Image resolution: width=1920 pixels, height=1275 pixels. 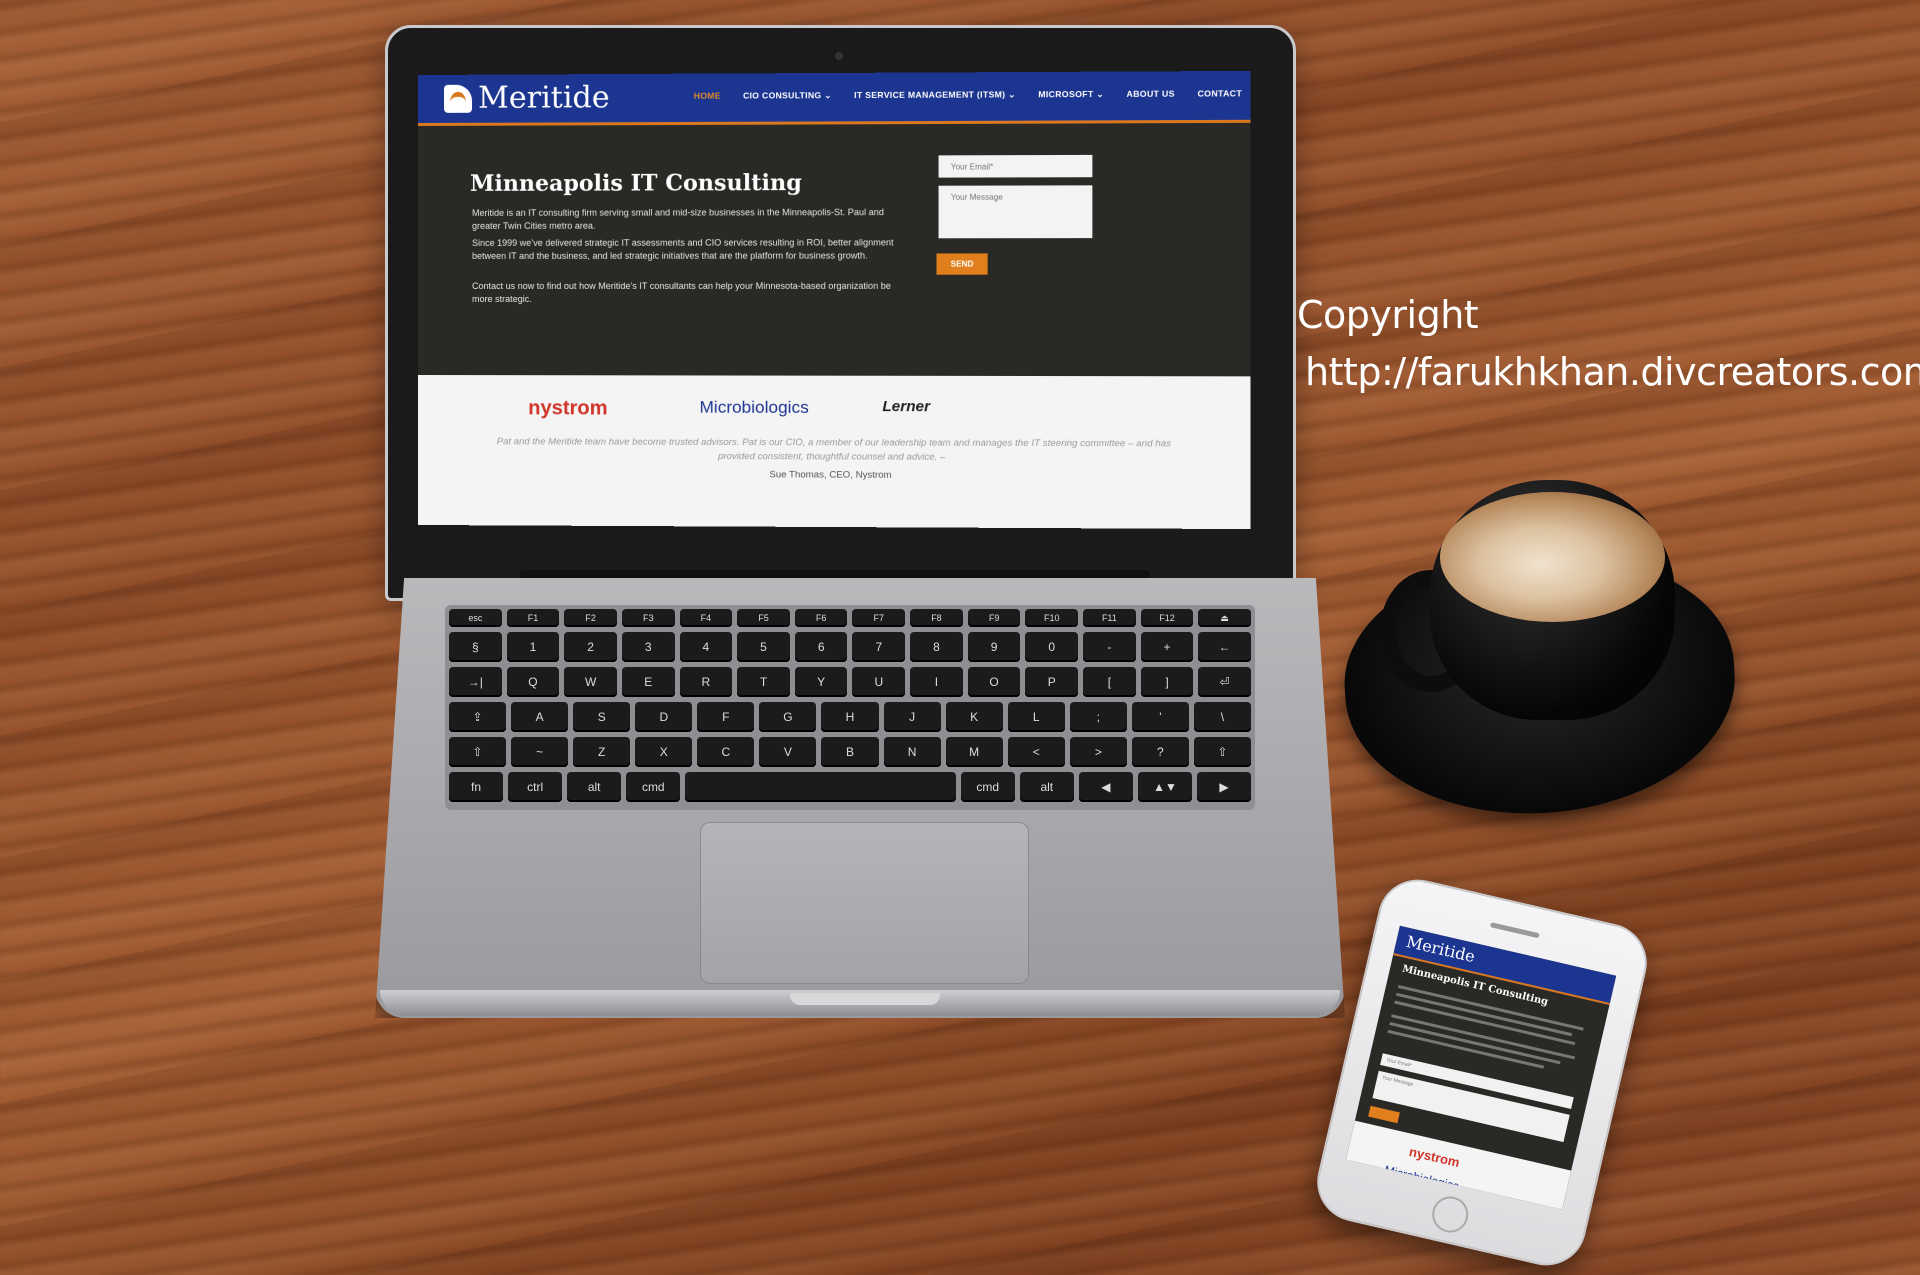 What do you see at coordinates (706, 647) in the screenshot?
I see `key: 4` at bounding box center [706, 647].